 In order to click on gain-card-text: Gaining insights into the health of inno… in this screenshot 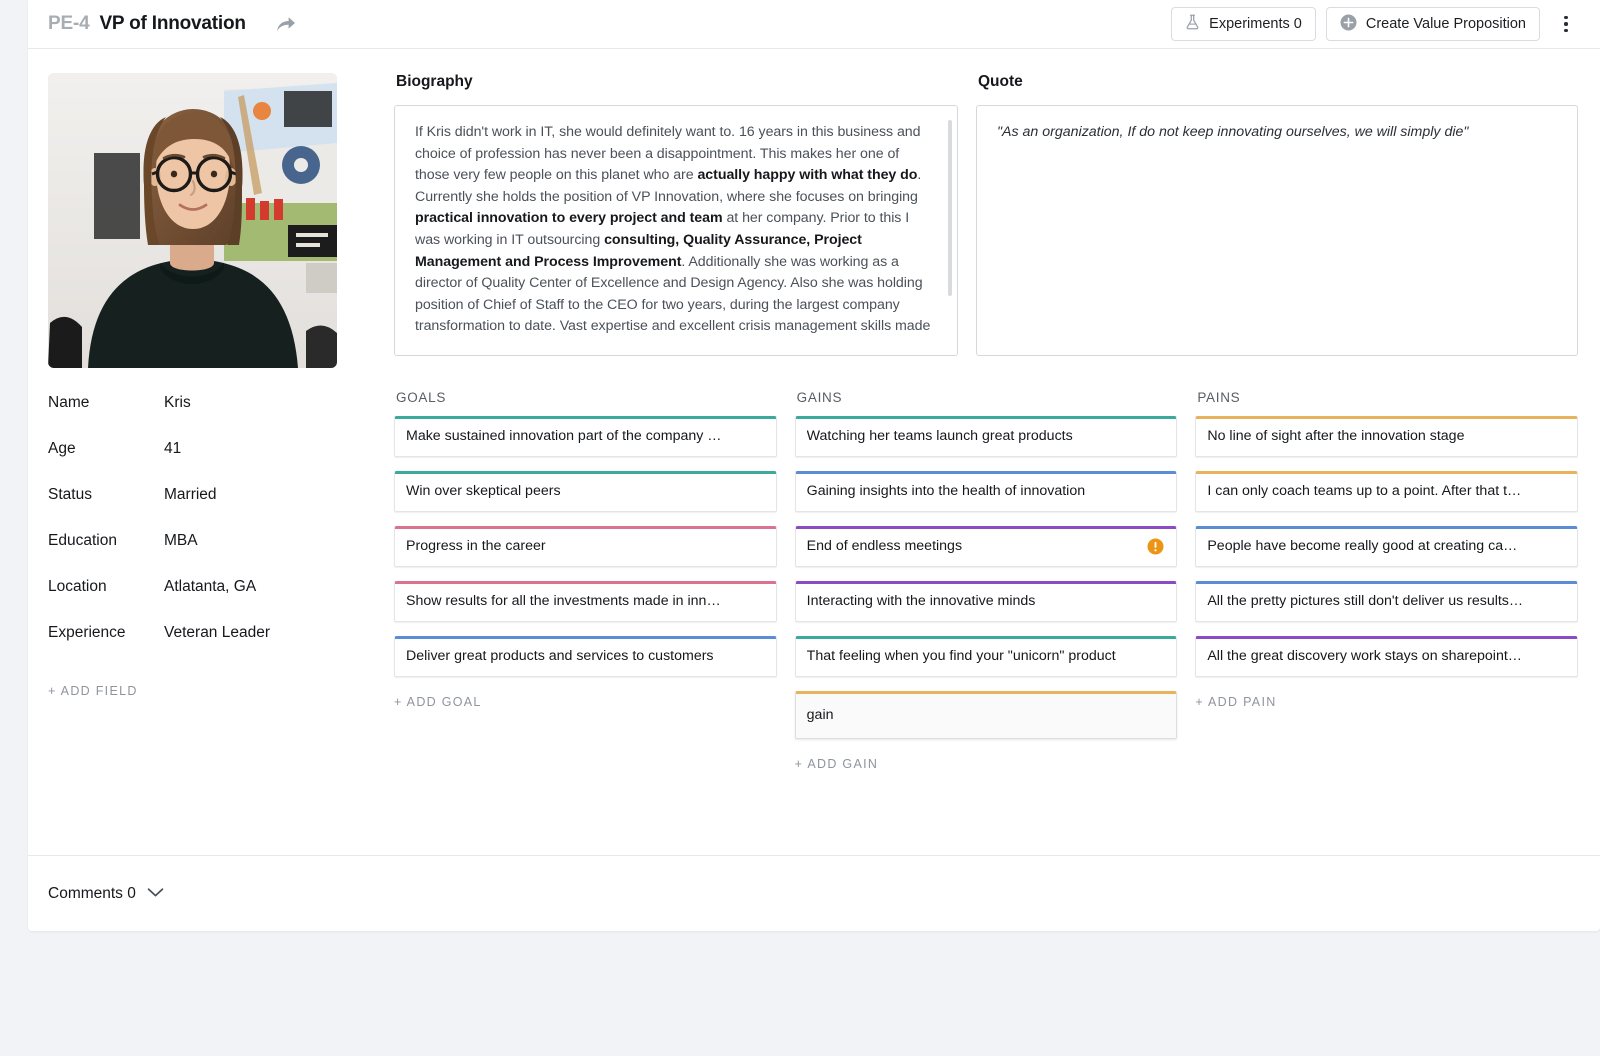, I will do `click(946, 491)`.